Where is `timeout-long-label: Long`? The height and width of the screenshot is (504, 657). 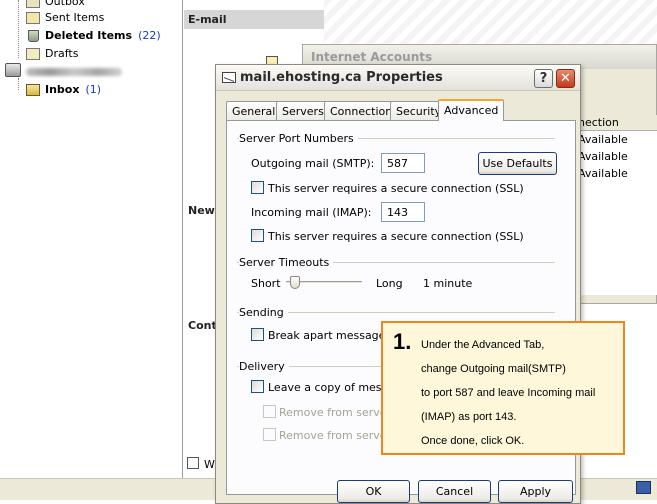 timeout-long-label: Long is located at coordinates (389, 283).